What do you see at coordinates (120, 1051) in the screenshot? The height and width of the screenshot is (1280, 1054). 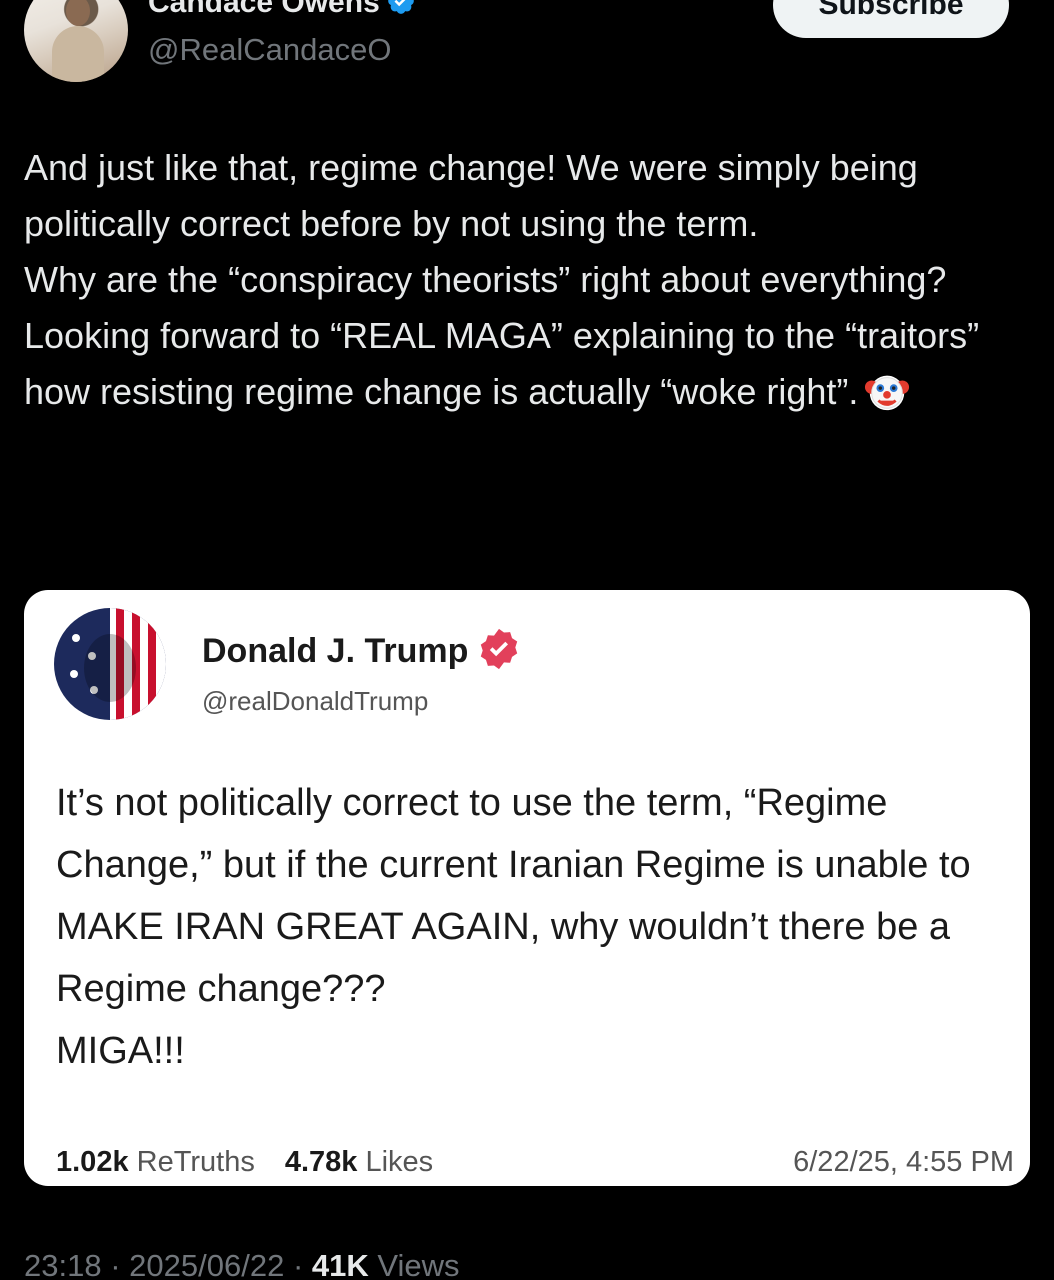 I see `quoted-post-line: MIGA!!!` at bounding box center [120, 1051].